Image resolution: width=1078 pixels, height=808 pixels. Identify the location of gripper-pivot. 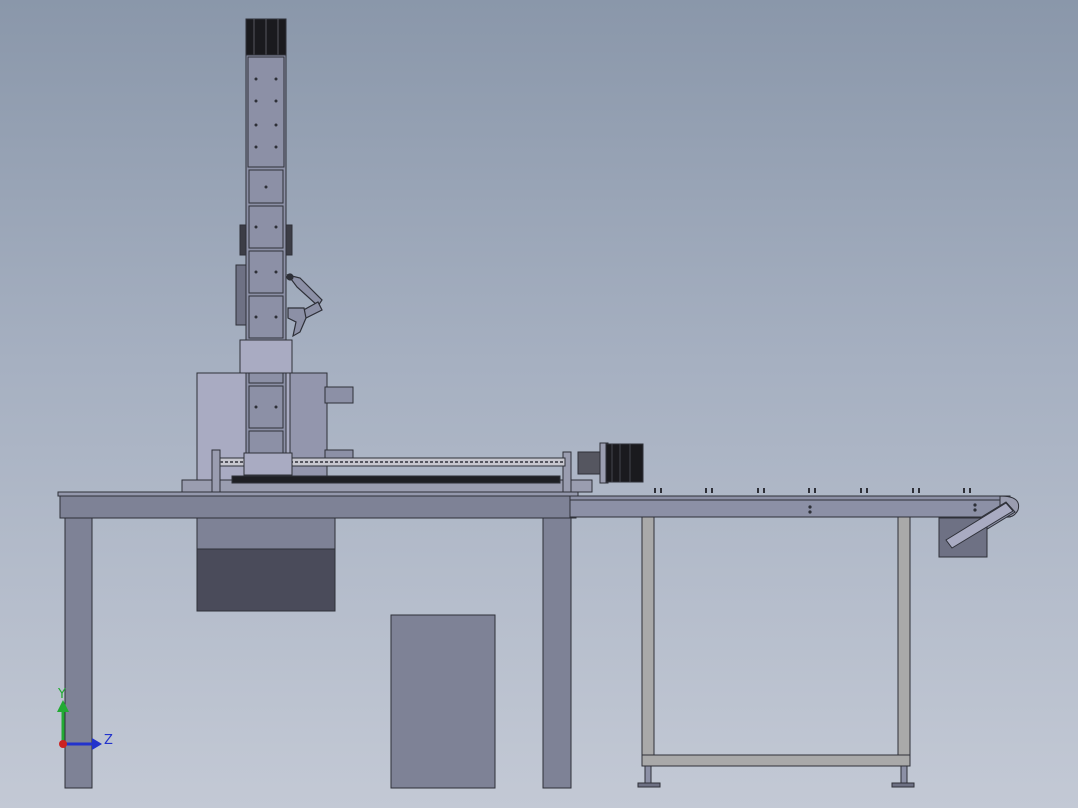
(290, 277).